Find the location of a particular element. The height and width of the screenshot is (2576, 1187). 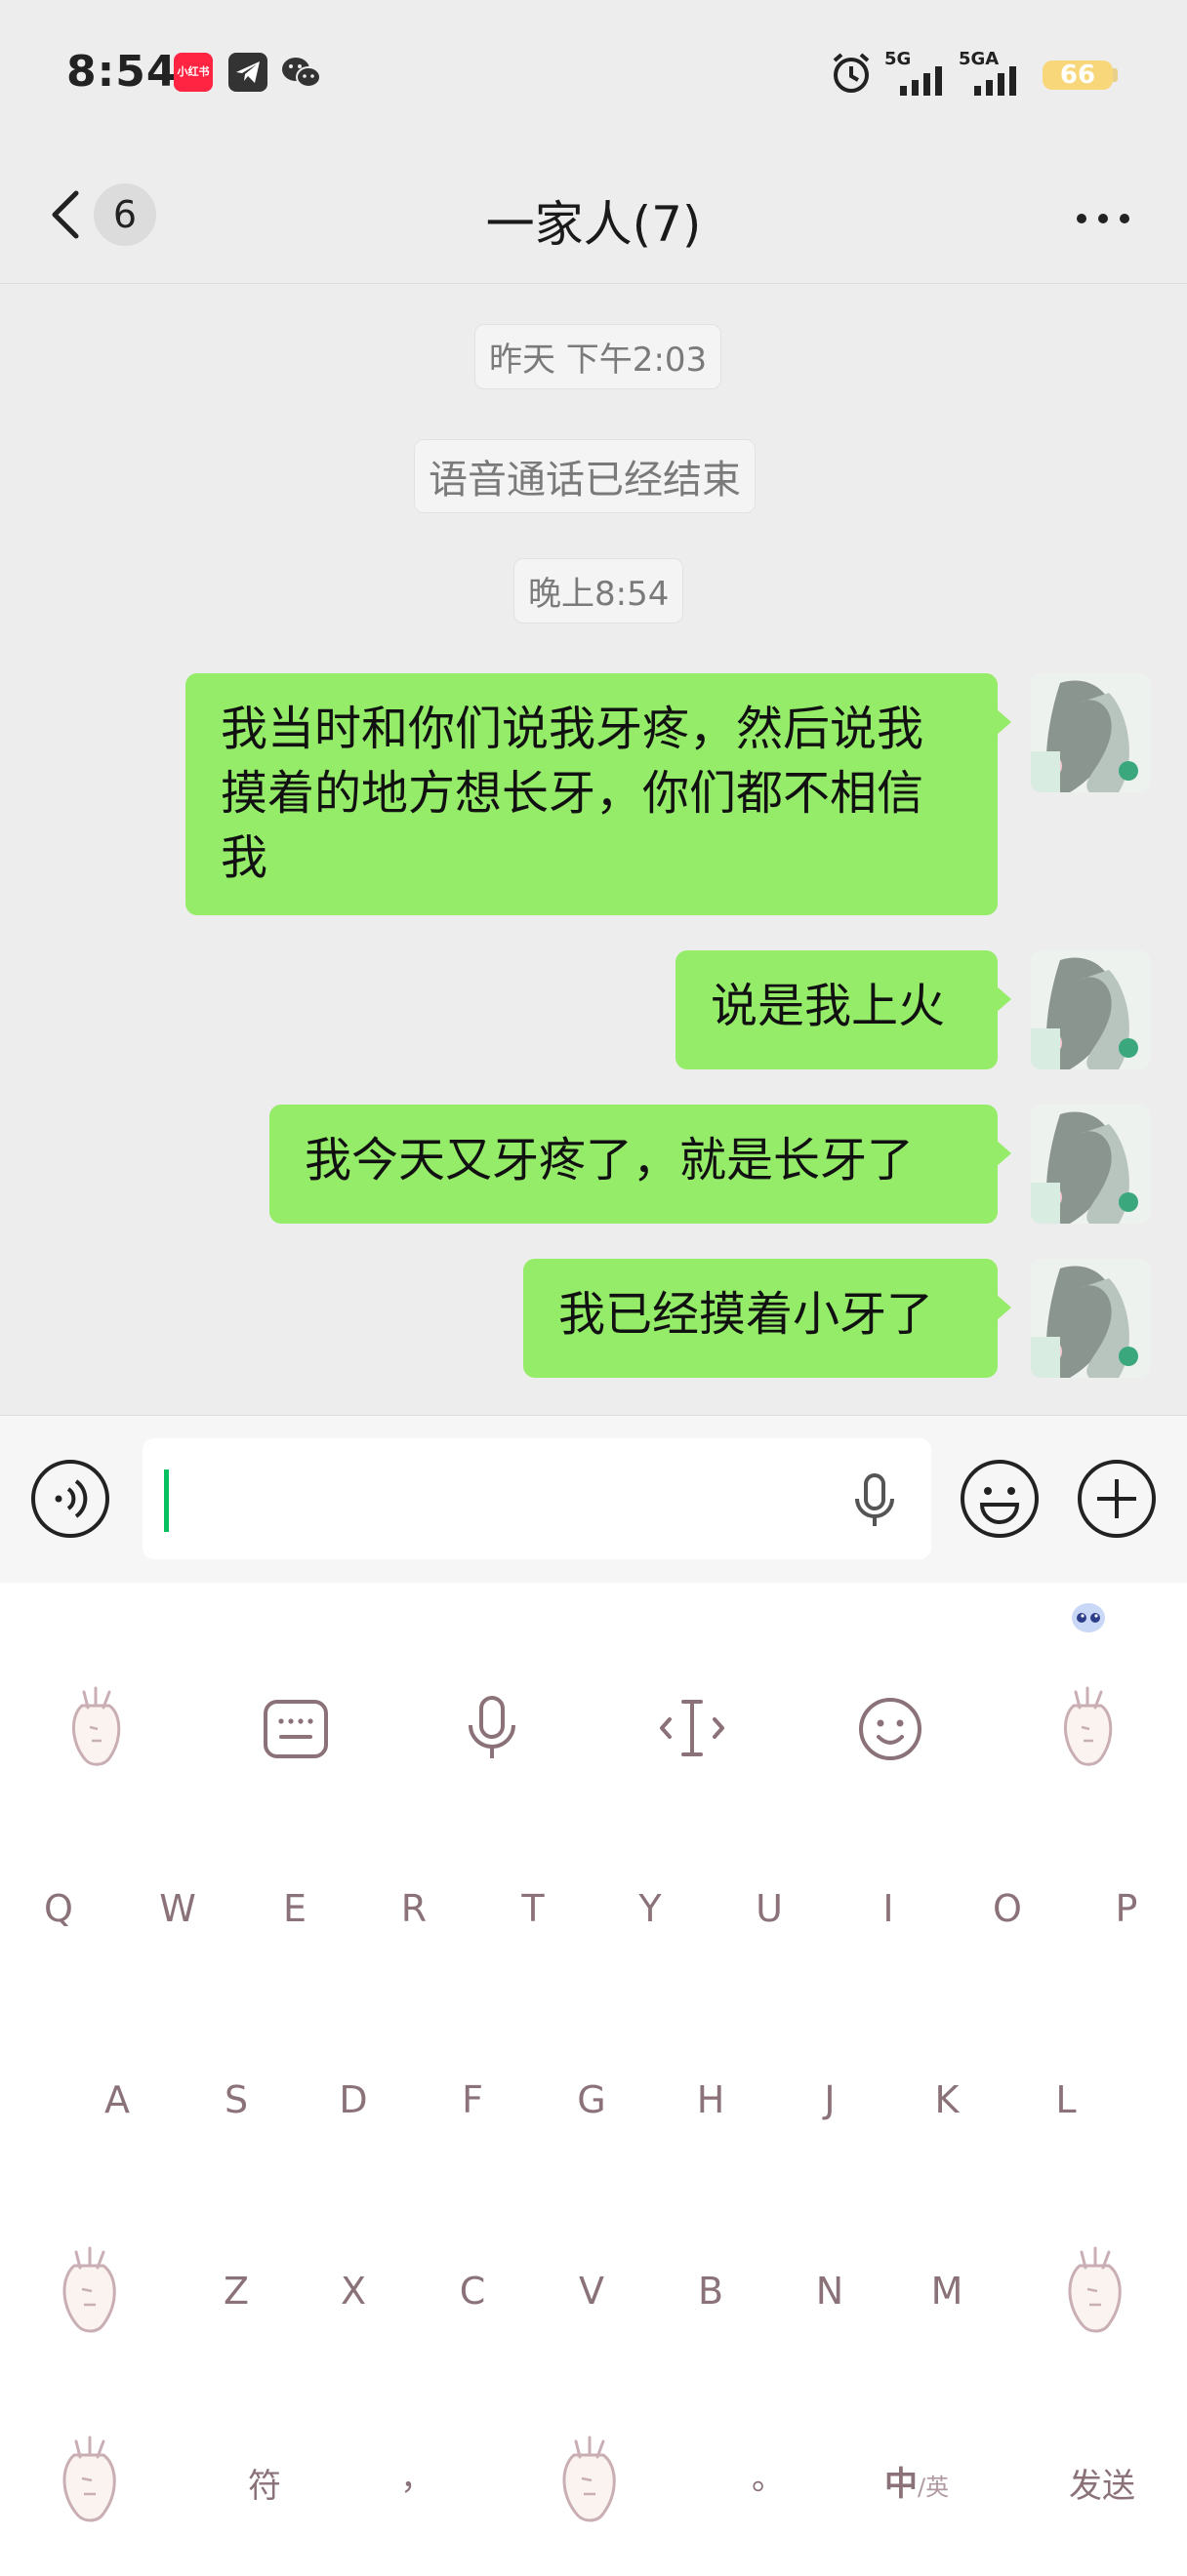

symbols-key: 符 is located at coordinates (264, 2483).